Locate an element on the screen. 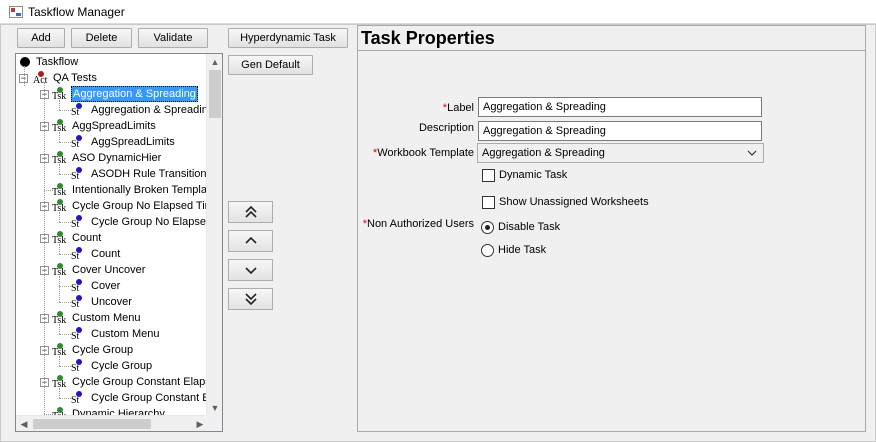  disable-task-radio is located at coordinates (487, 227).